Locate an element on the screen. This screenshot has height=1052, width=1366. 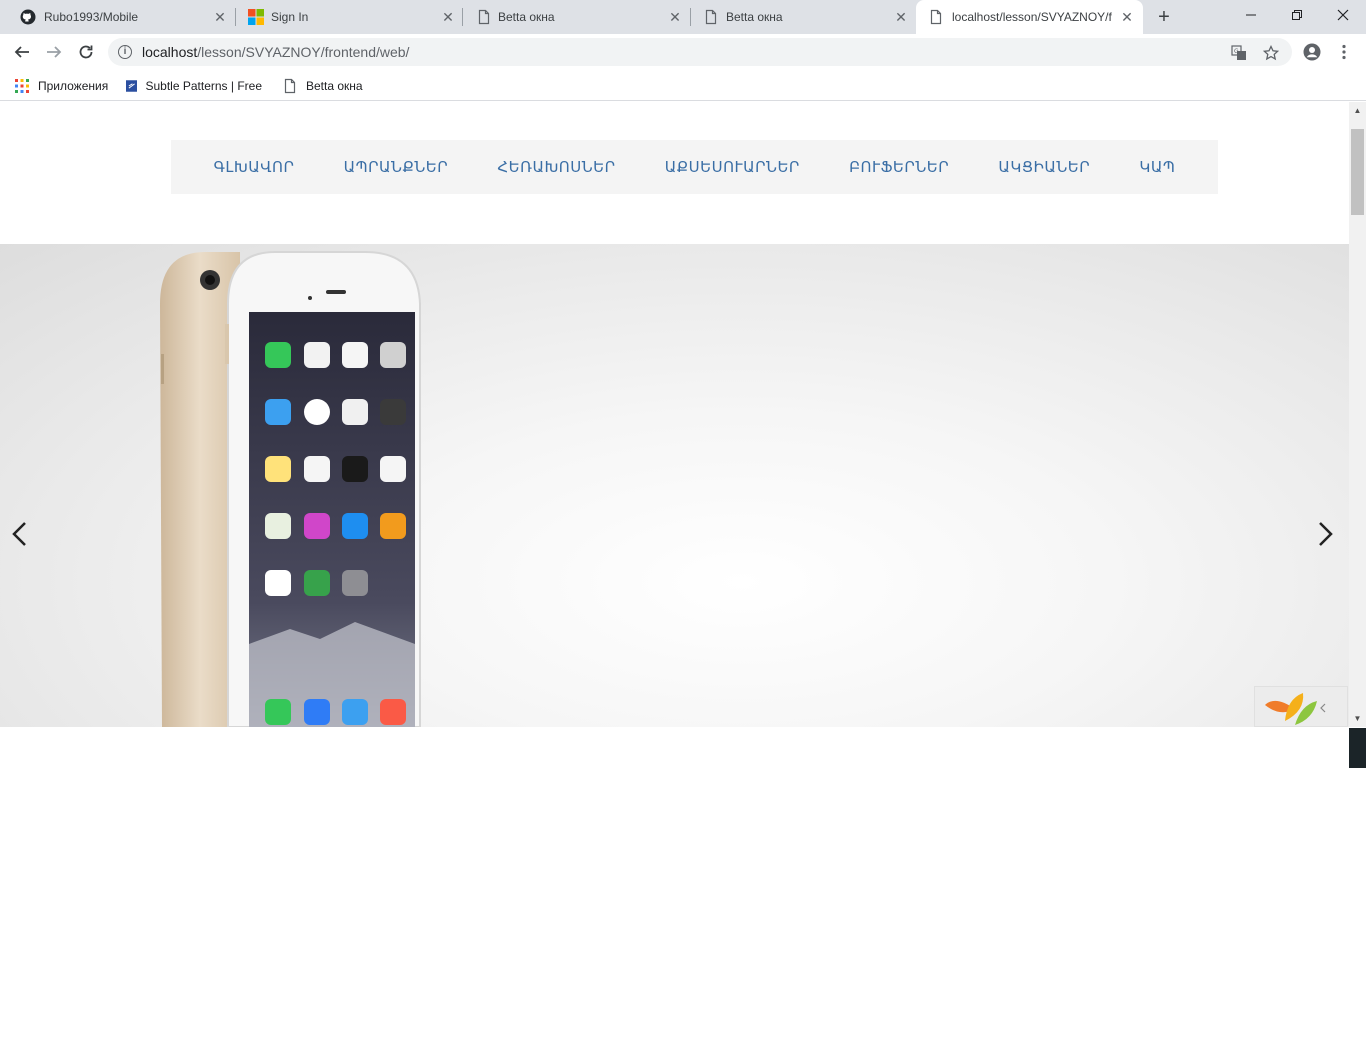
bookmark-label: Betta окна is located at coordinates (334, 86).